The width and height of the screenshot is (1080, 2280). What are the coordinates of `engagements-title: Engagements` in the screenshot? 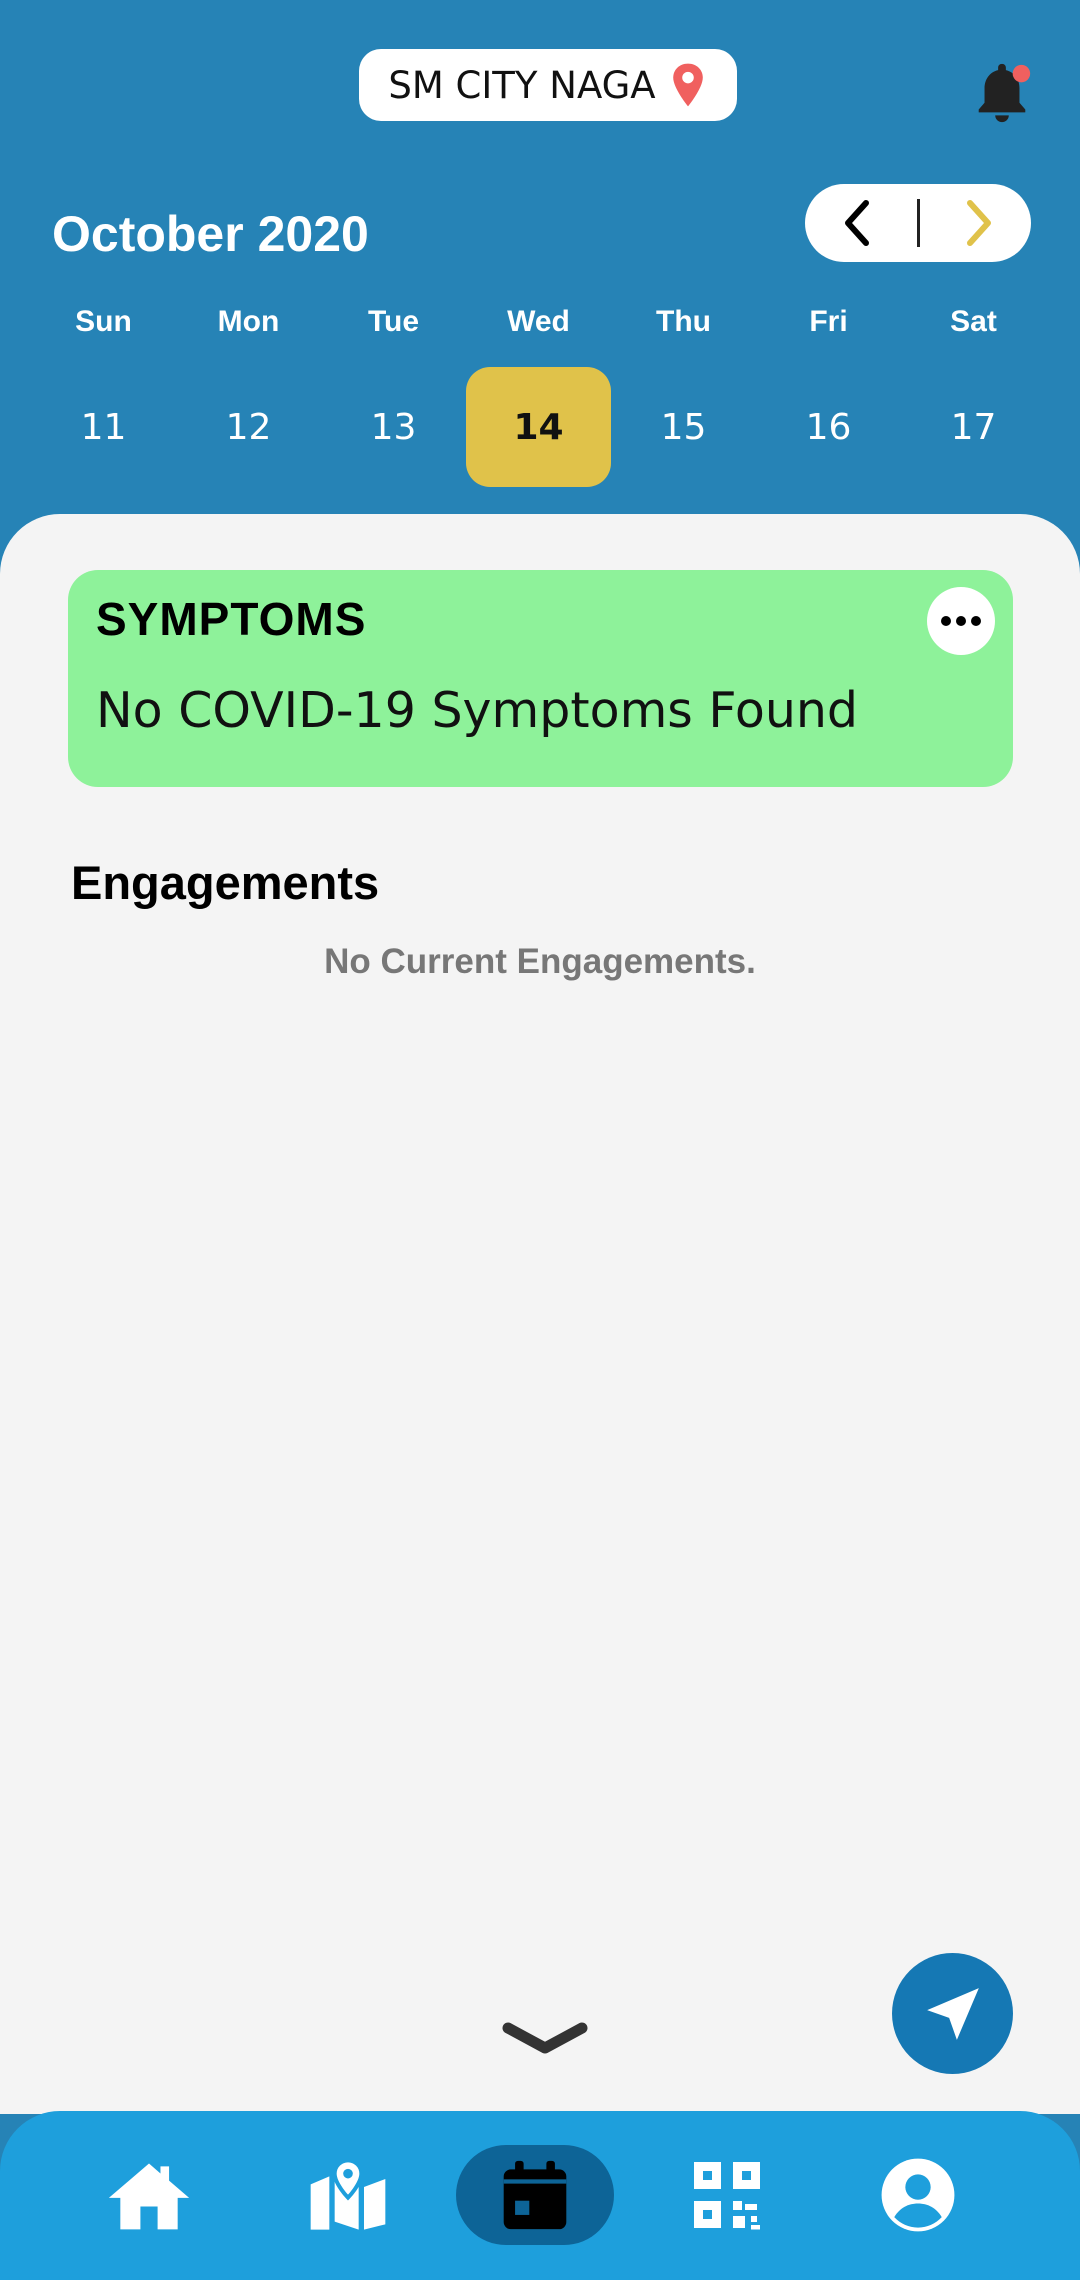 It's located at (225, 882).